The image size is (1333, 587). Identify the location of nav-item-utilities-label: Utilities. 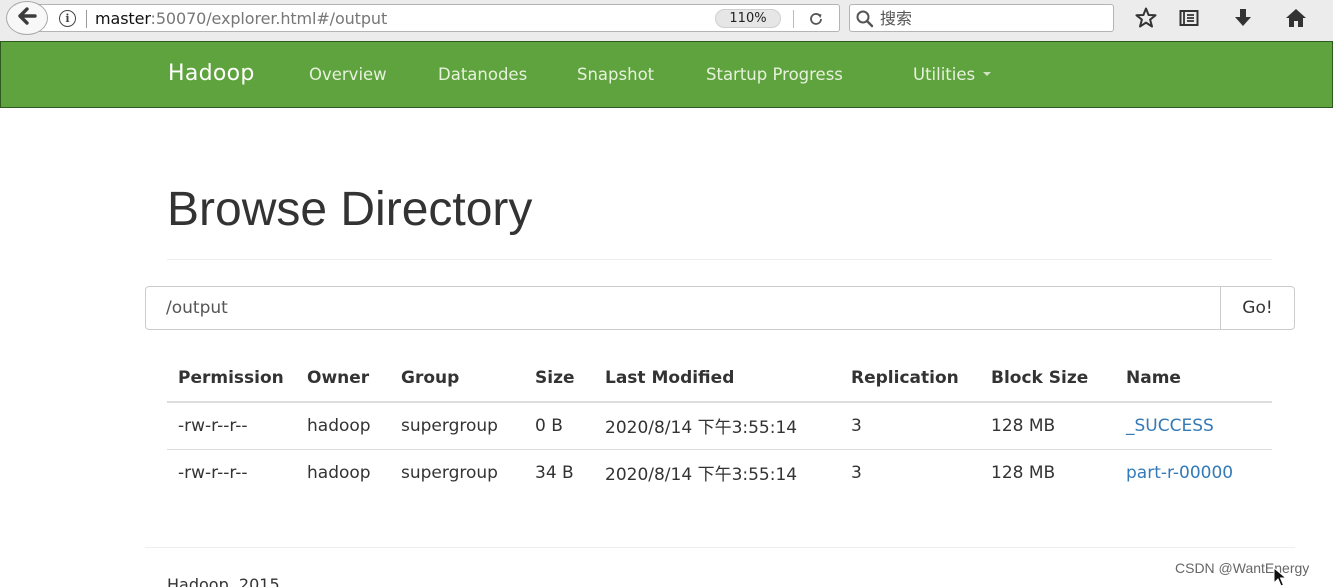
(944, 74).